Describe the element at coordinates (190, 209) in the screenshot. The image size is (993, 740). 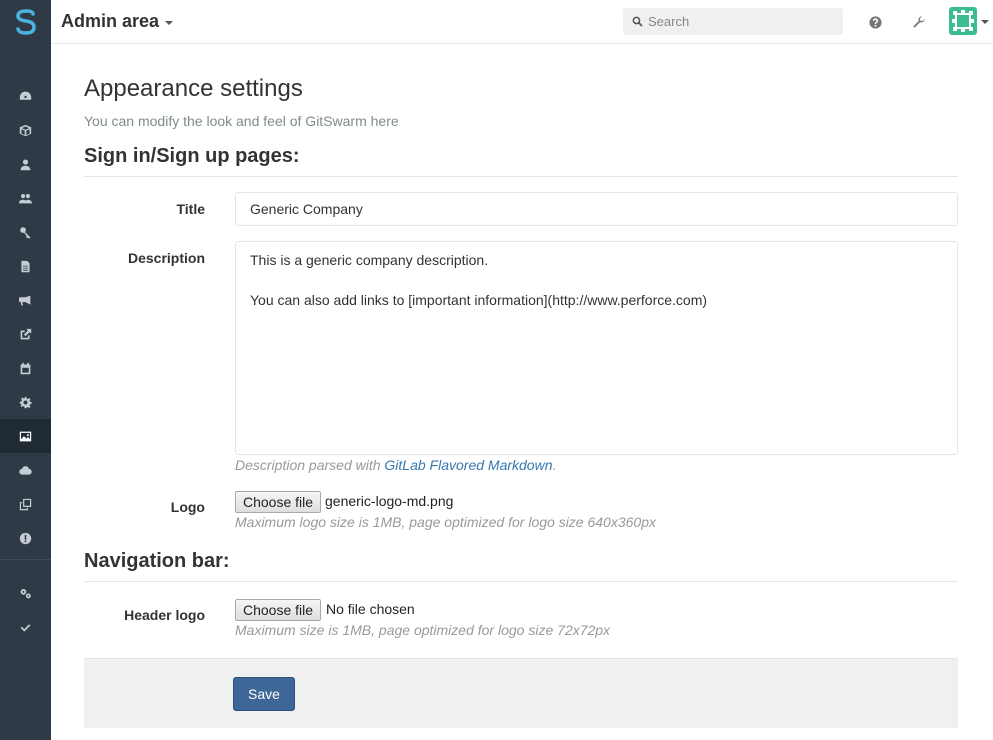
I see `title-label: Title` at that location.